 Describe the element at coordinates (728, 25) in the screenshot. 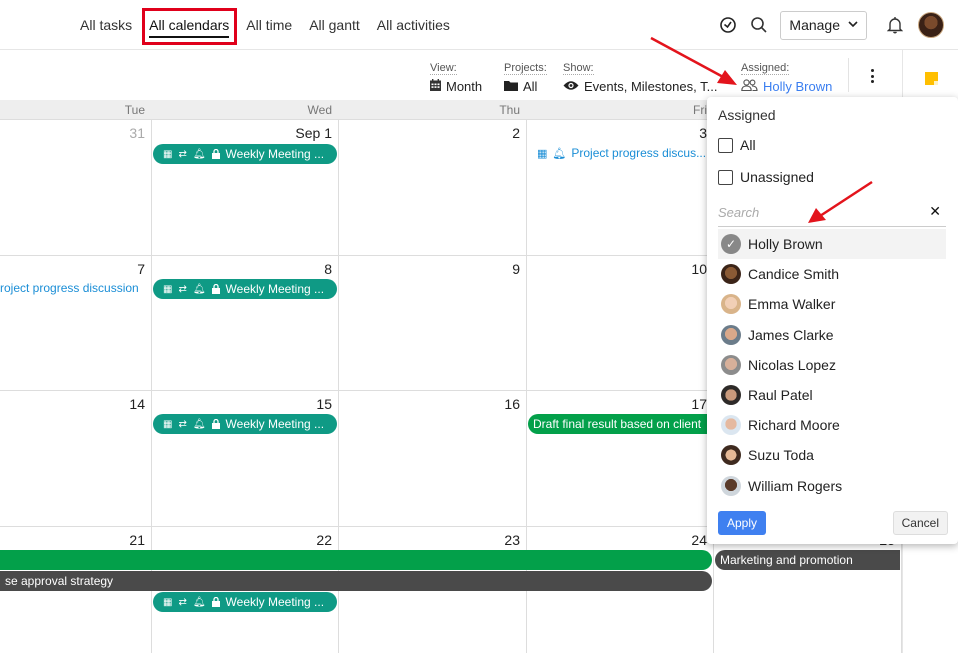

I see `timer-icon` at that location.